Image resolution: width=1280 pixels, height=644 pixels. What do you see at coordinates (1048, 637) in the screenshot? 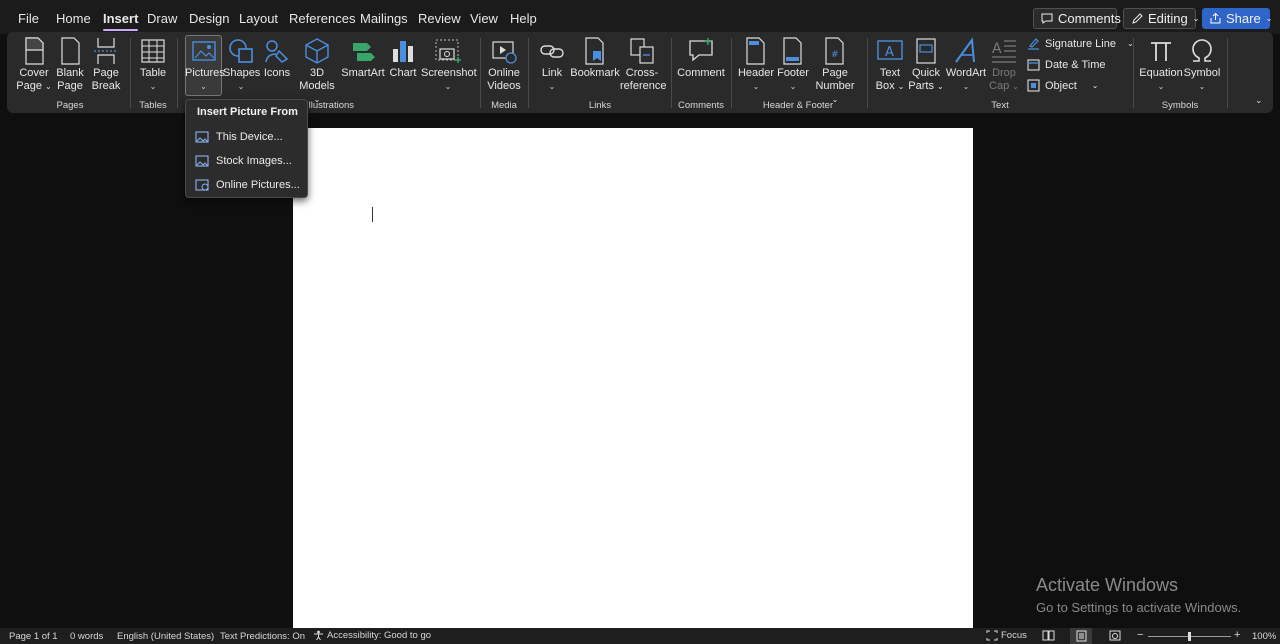
I see `read-mode-icon` at bounding box center [1048, 637].